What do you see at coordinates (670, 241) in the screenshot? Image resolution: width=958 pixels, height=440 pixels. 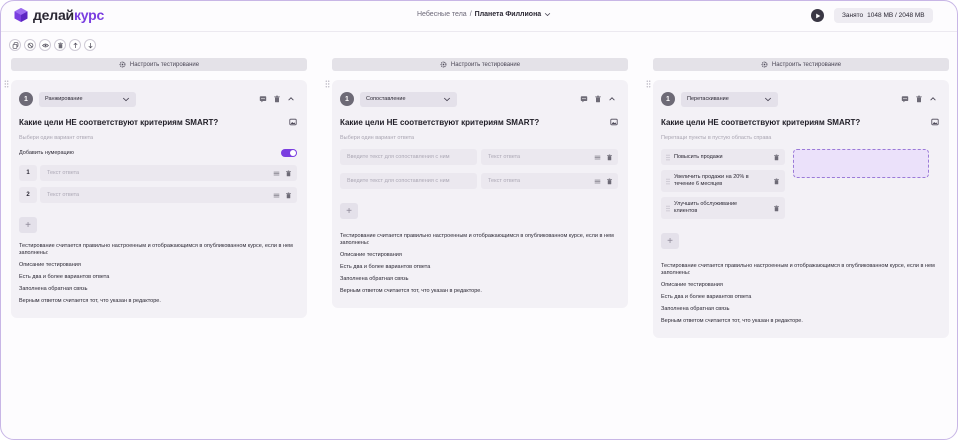 I see `add-item-button: +` at bounding box center [670, 241].